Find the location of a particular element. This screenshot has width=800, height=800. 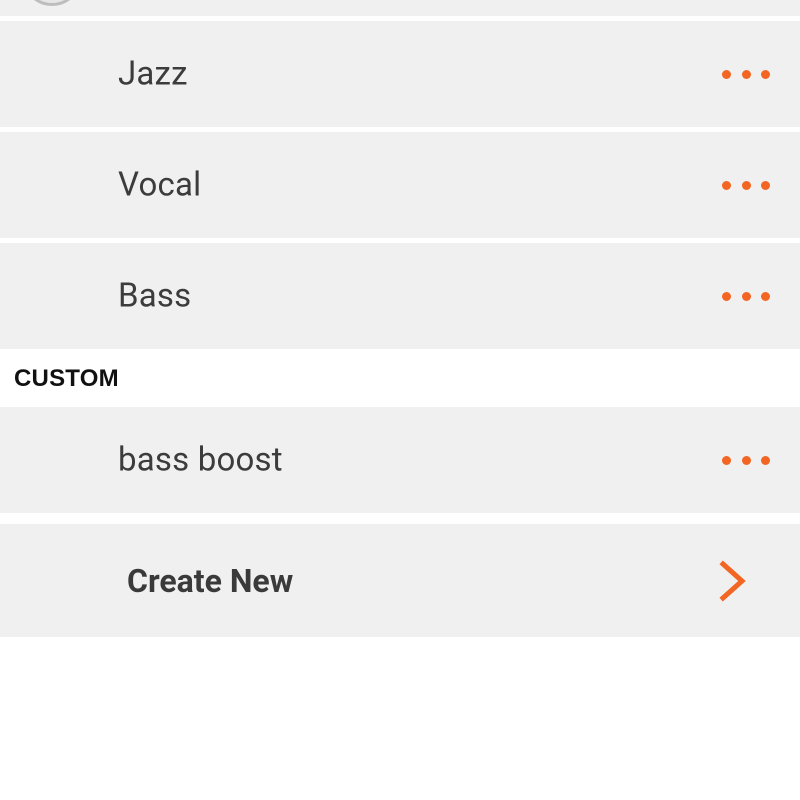

create-new-label: Create New is located at coordinates (210, 580).